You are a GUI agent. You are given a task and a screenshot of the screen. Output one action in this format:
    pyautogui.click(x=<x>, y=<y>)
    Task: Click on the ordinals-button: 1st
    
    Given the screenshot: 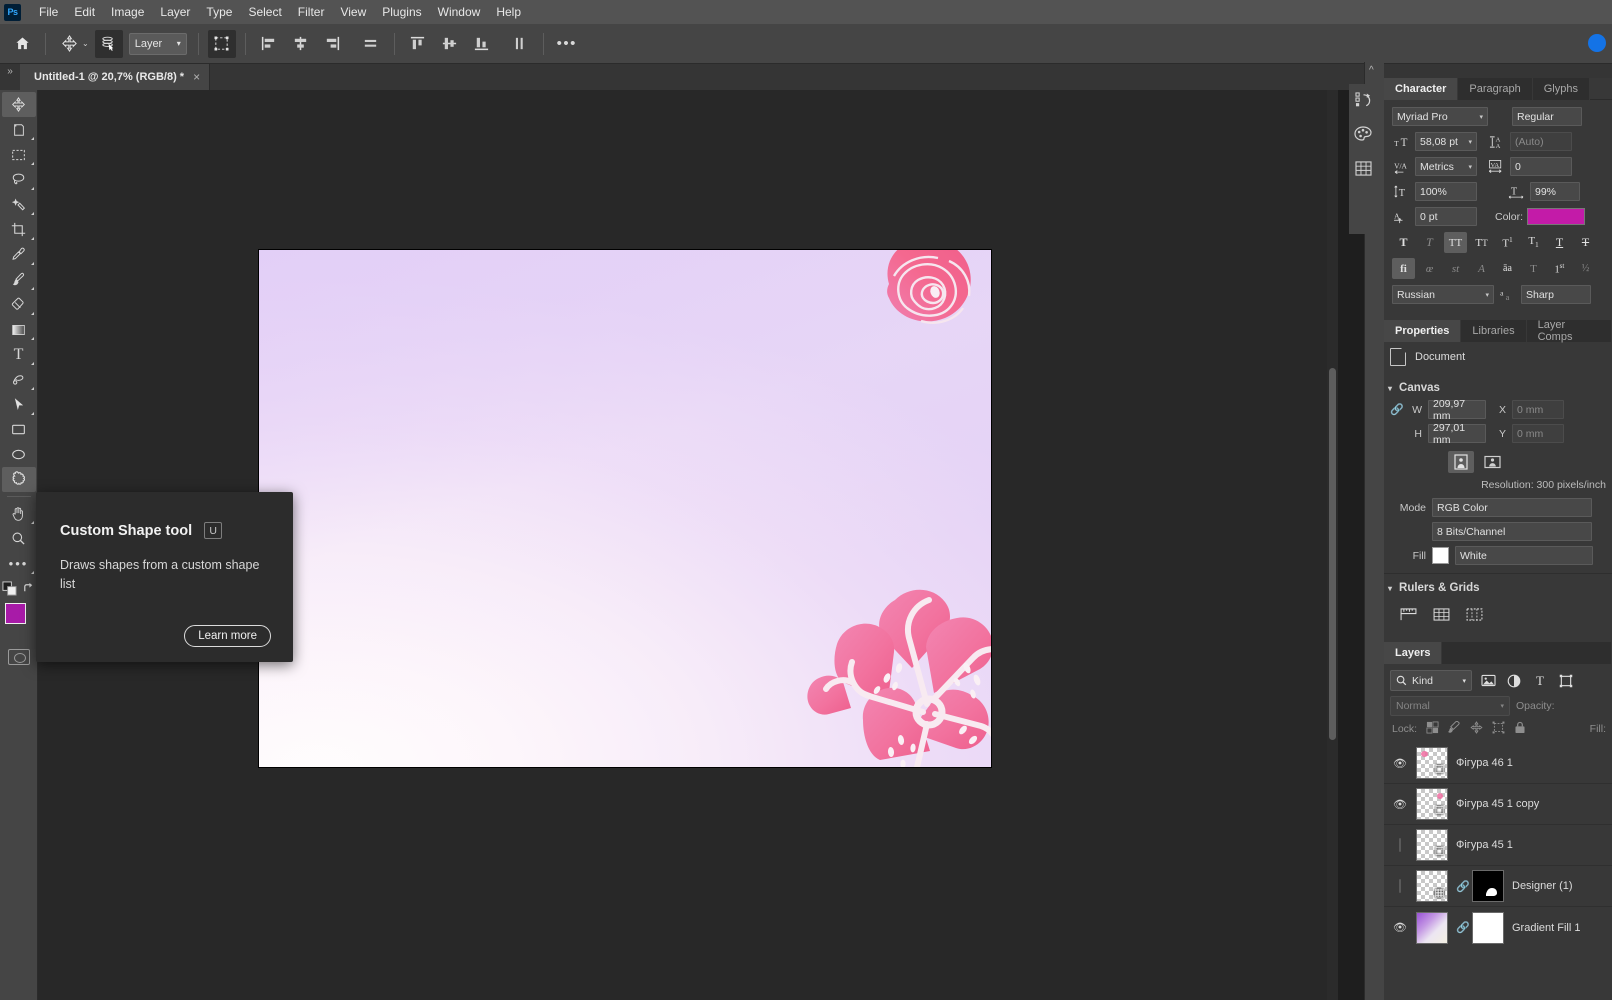 What is the action you would take?
    pyautogui.click(x=1559, y=268)
    